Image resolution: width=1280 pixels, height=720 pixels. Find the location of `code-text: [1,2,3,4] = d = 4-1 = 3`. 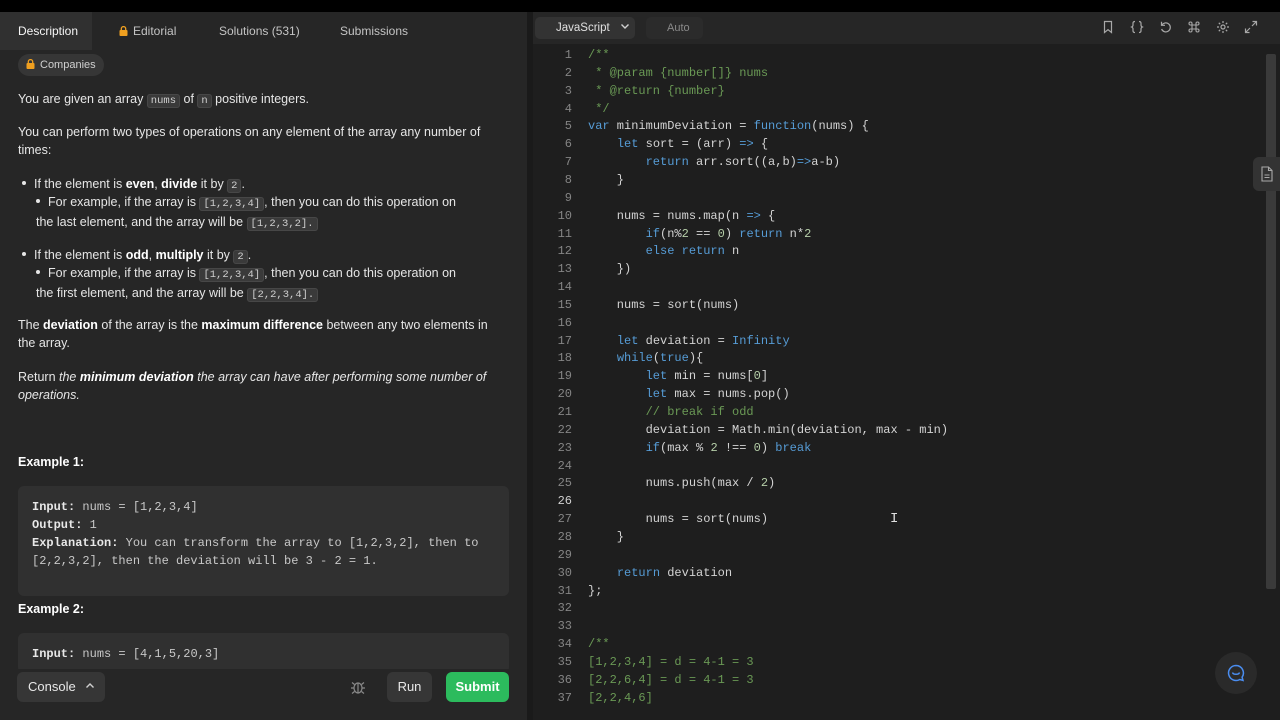

code-text: [1,2,3,4] = d = 4-1 = 3 is located at coordinates (671, 661).